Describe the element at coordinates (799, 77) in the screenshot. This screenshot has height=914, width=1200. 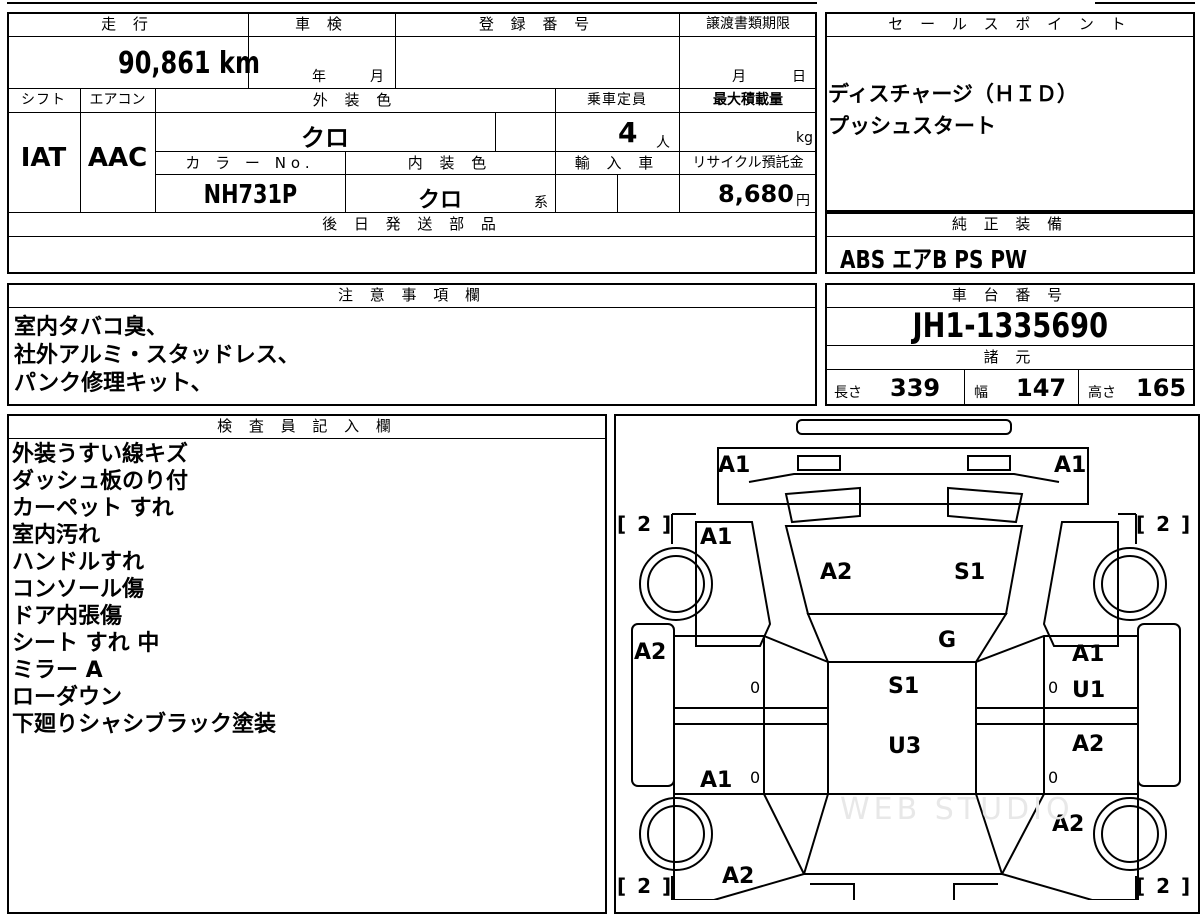
I see `transfer-day-unit: 日` at that location.